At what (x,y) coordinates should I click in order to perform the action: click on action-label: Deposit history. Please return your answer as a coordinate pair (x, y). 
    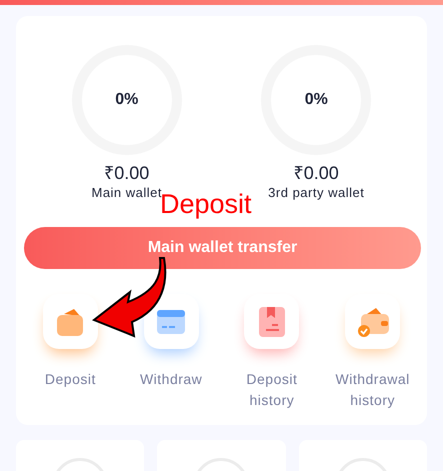
    Looking at the image, I should click on (271, 390).